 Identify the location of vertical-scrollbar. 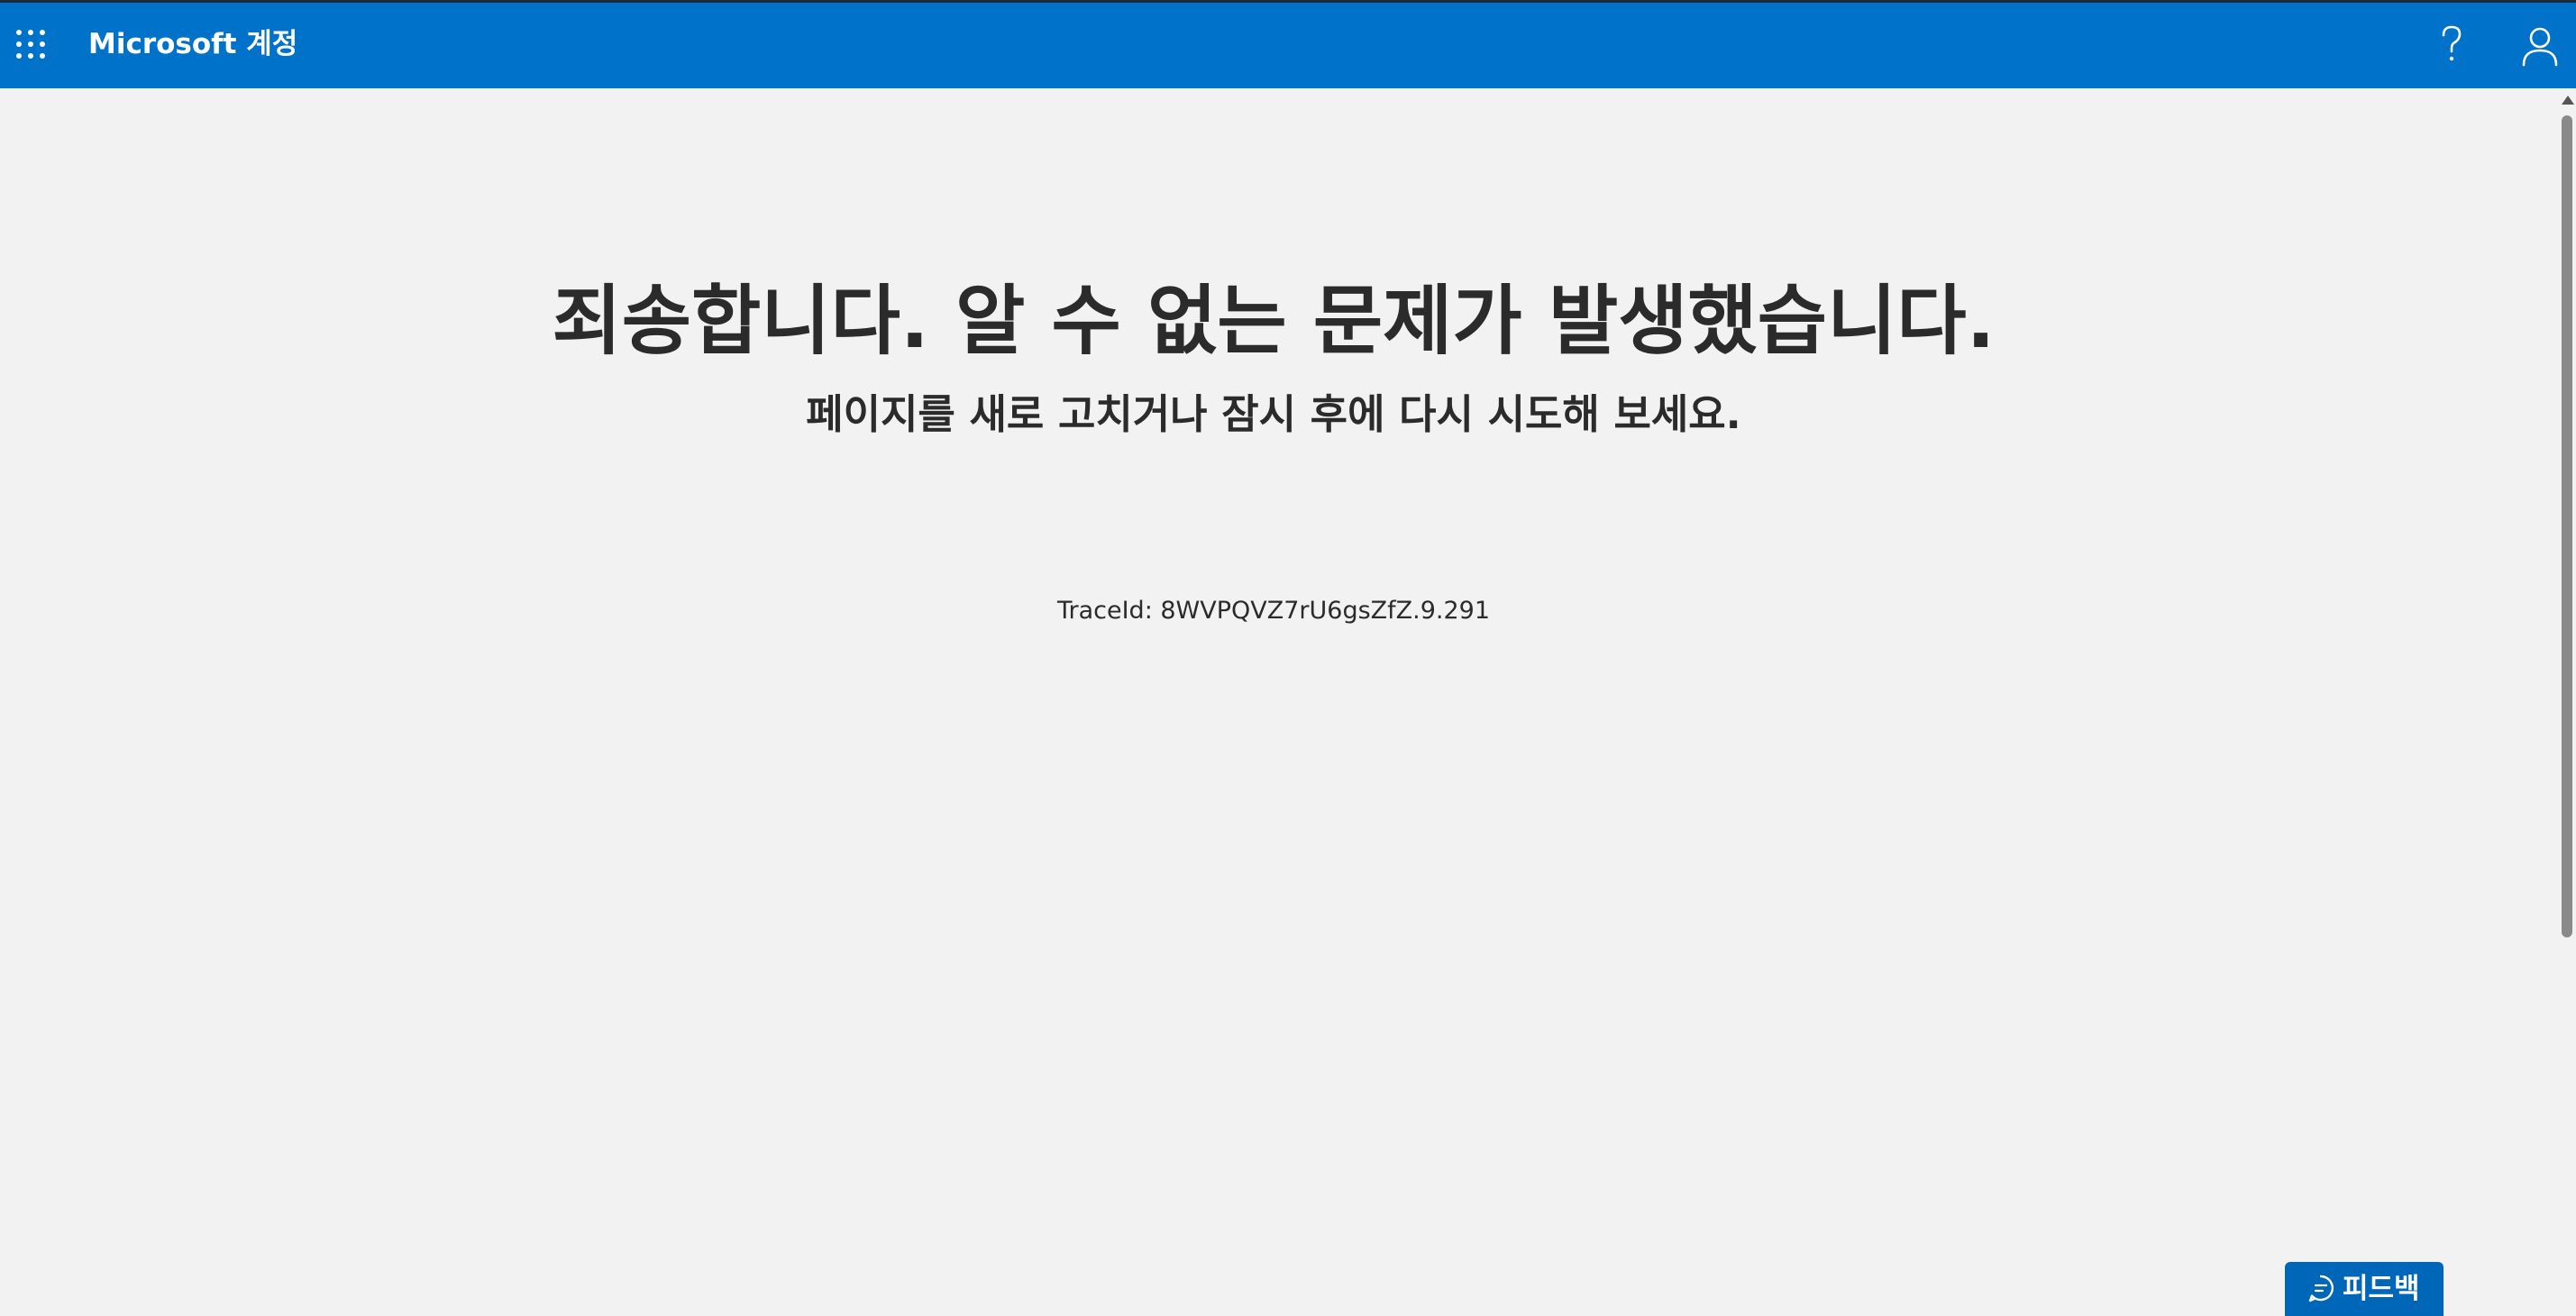
(2567, 695).